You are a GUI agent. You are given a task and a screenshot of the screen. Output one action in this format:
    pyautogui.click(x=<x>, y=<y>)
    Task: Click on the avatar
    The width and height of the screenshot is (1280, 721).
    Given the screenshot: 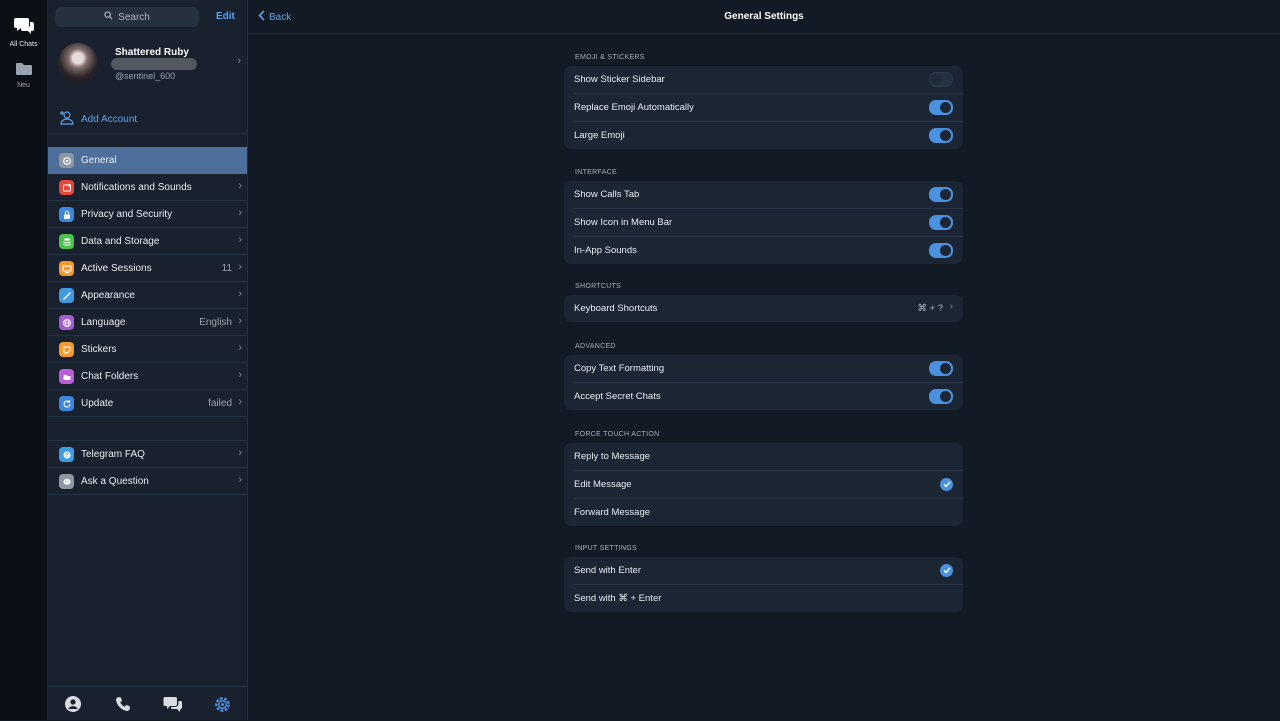 What is the action you would take?
    pyautogui.click(x=78, y=63)
    